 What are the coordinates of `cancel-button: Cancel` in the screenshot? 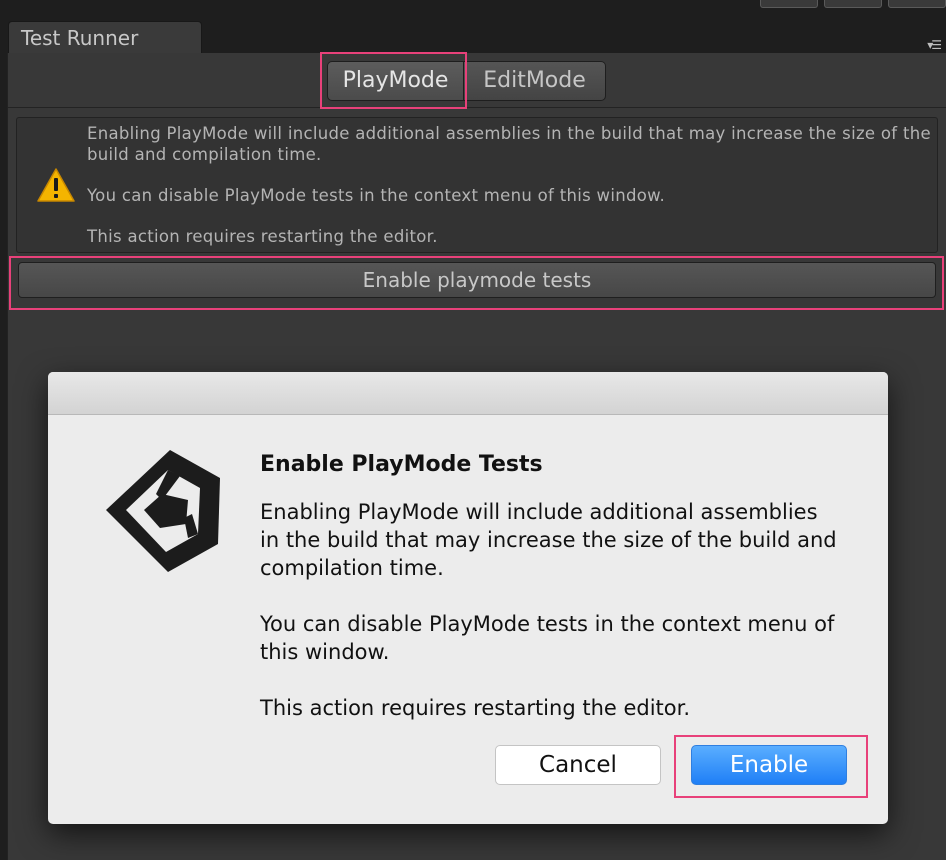 It's located at (578, 765).